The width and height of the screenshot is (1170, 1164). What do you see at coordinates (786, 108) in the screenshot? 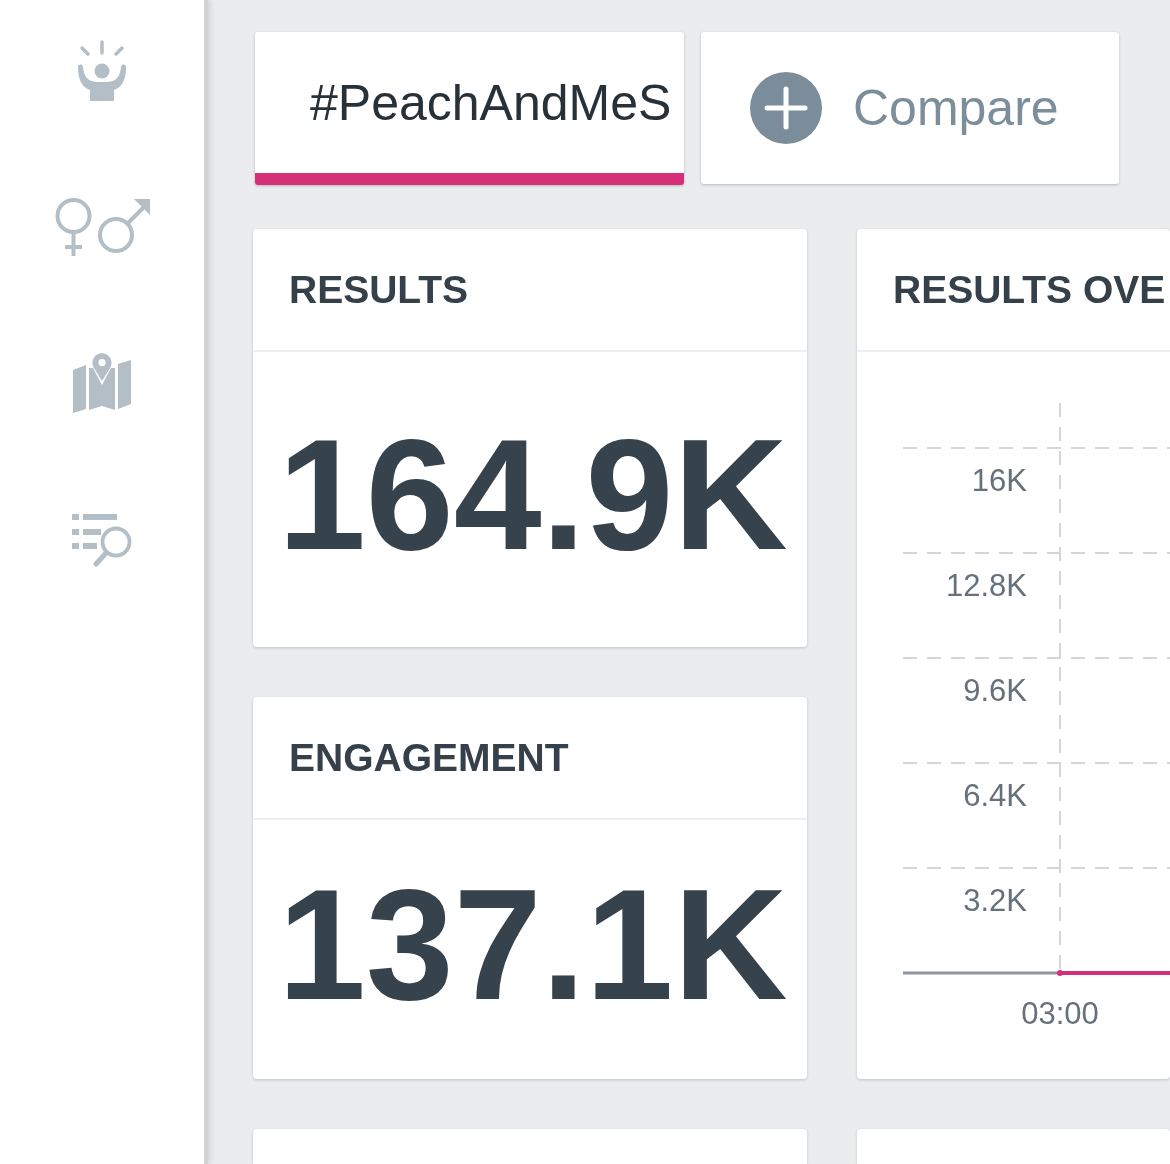
I see `plus-icon` at bounding box center [786, 108].